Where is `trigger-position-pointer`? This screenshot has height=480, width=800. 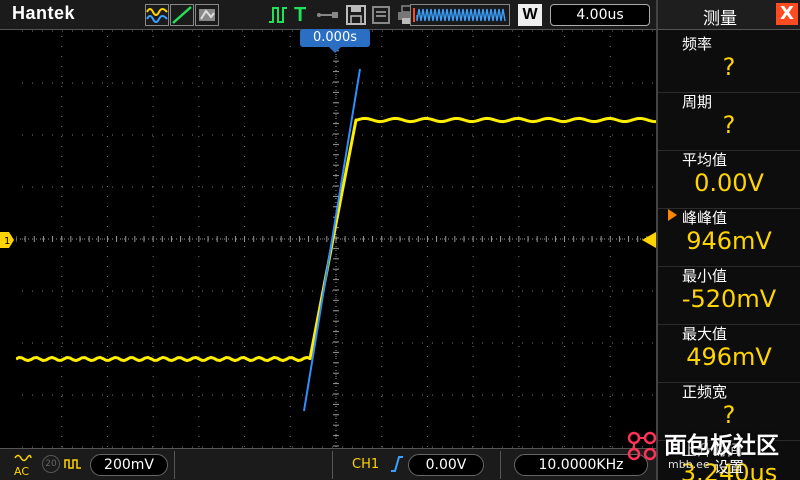 trigger-position-pointer is located at coordinates (335, 49).